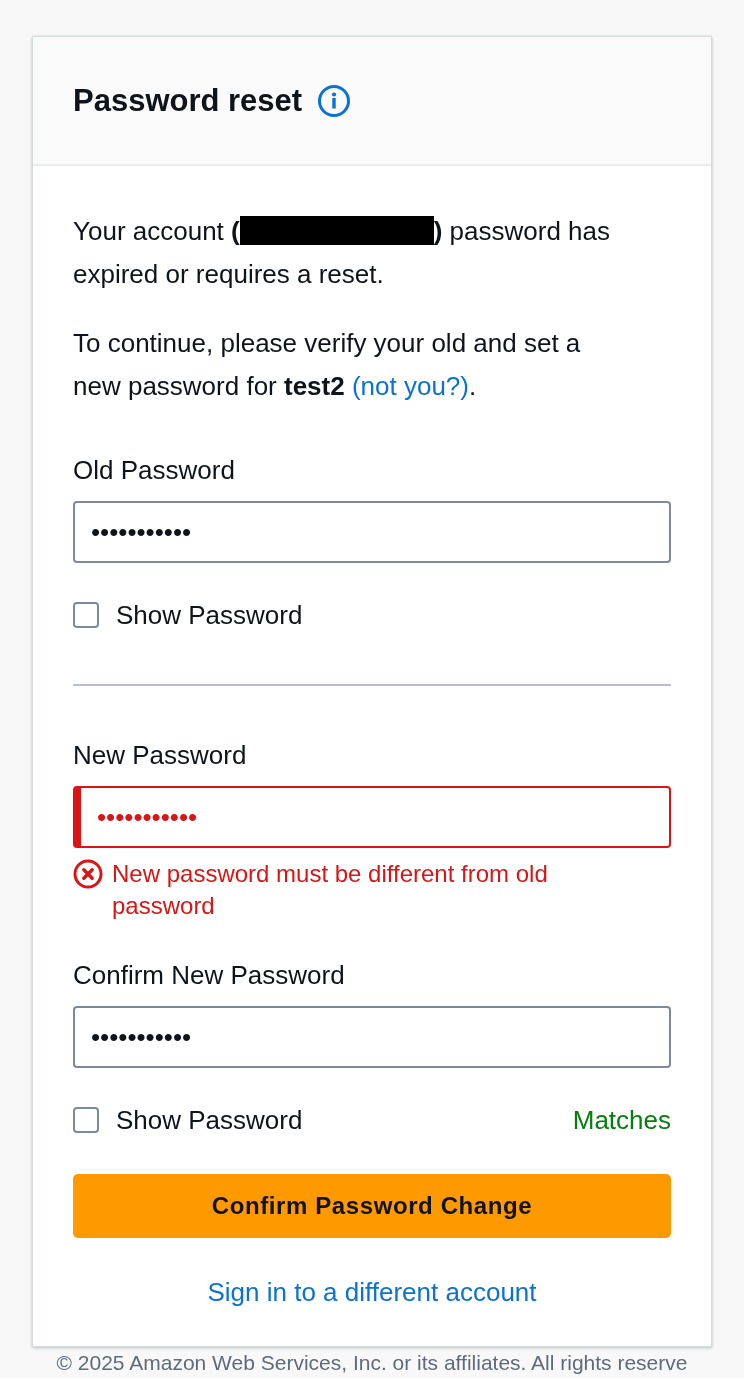 This screenshot has height=1378, width=744. What do you see at coordinates (209, 975) in the screenshot?
I see `field-label: Confirm New Password` at bounding box center [209, 975].